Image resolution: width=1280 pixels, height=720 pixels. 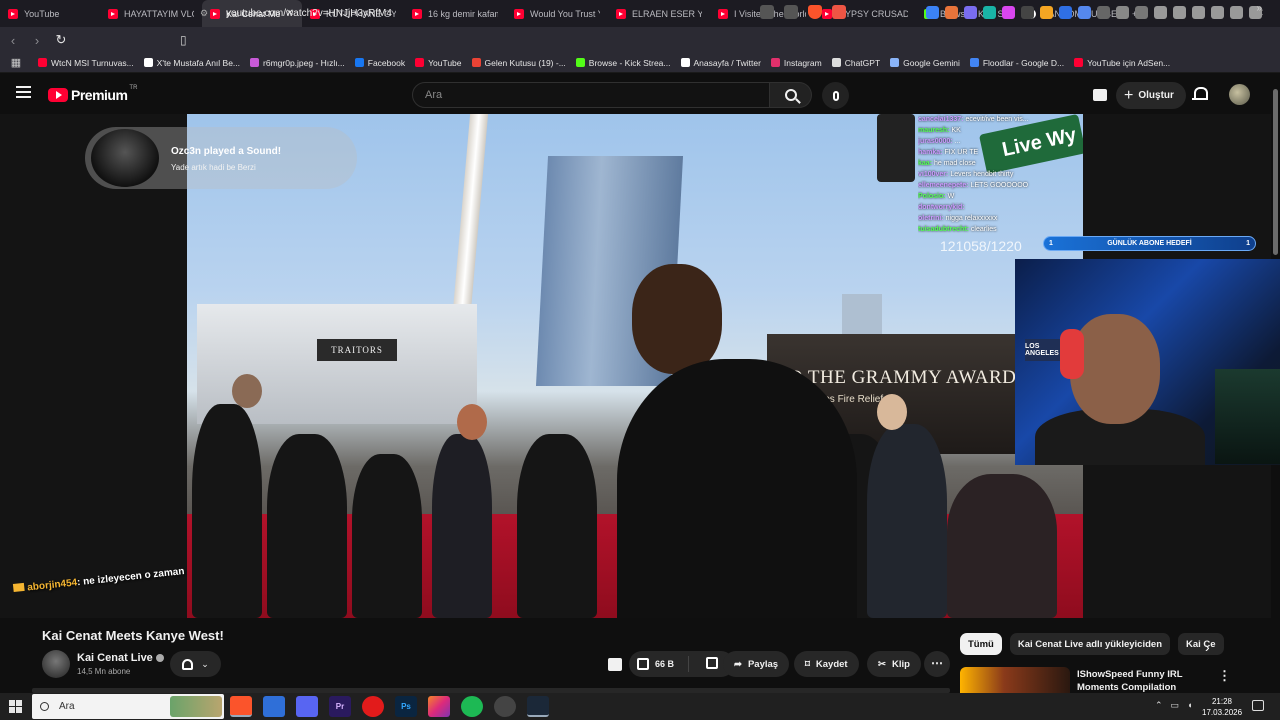 I want to click on app-9-icon, so click(x=505, y=706).